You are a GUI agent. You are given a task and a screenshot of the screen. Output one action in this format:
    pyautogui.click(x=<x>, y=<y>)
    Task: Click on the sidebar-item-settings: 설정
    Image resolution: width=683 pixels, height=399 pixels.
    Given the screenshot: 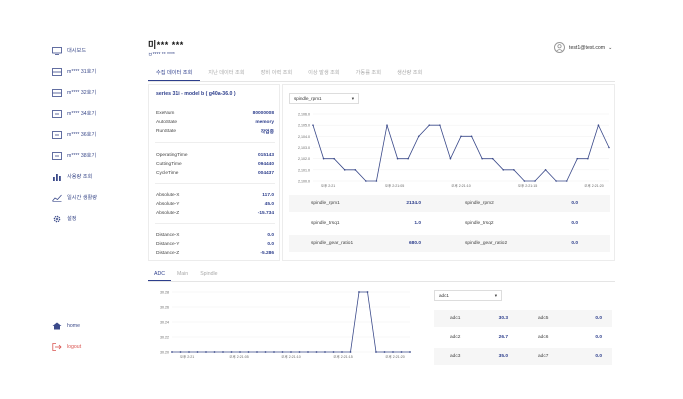 What is the action you would take?
    pyautogui.click(x=92, y=218)
    